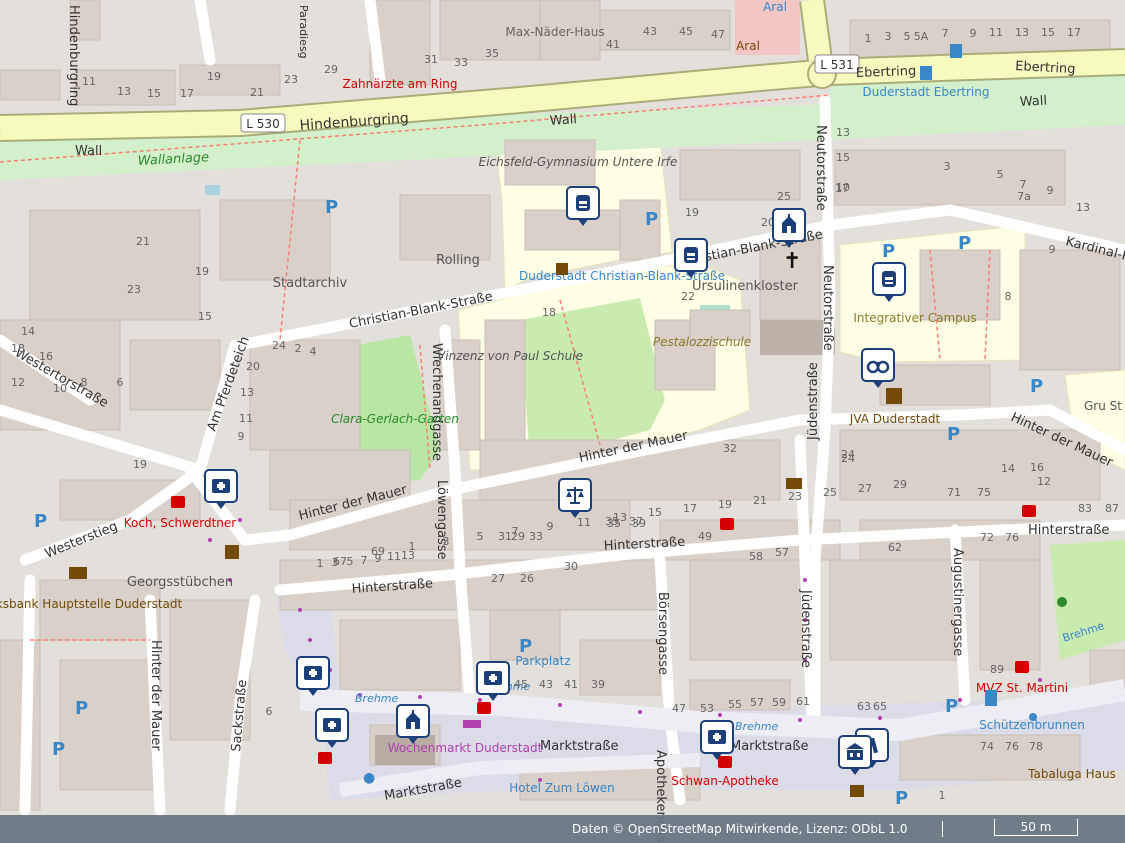 This screenshot has width=1125, height=843. Describe the element at coordinates (1008, 468) in the screenshot. I see `house-number: 14` at that location.